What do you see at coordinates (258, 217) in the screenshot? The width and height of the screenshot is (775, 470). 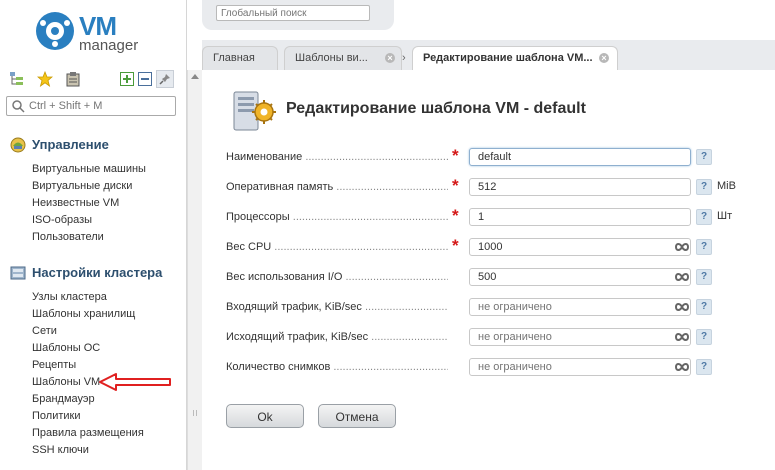 I see `field-label: Процессоры` at bounding box center [258, 217].